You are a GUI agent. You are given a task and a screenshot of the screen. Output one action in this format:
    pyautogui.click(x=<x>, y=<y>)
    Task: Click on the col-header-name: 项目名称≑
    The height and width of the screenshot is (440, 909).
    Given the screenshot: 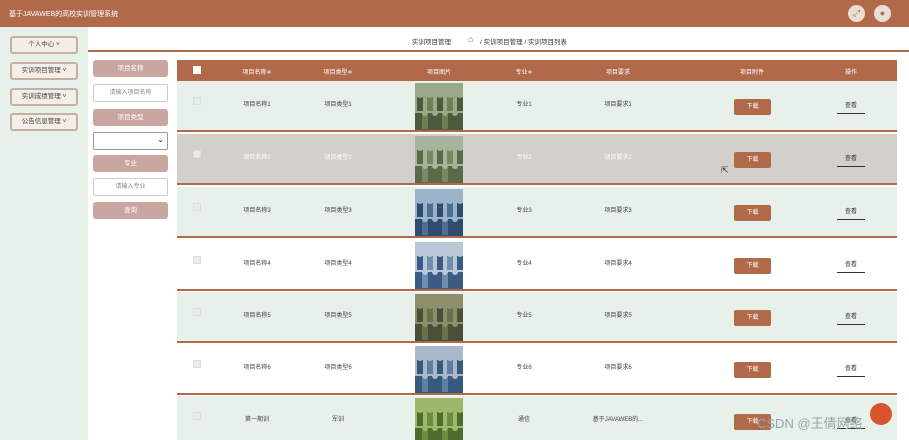 What is the action you would take?
    pyautogui.click(x=256, y=71)
    